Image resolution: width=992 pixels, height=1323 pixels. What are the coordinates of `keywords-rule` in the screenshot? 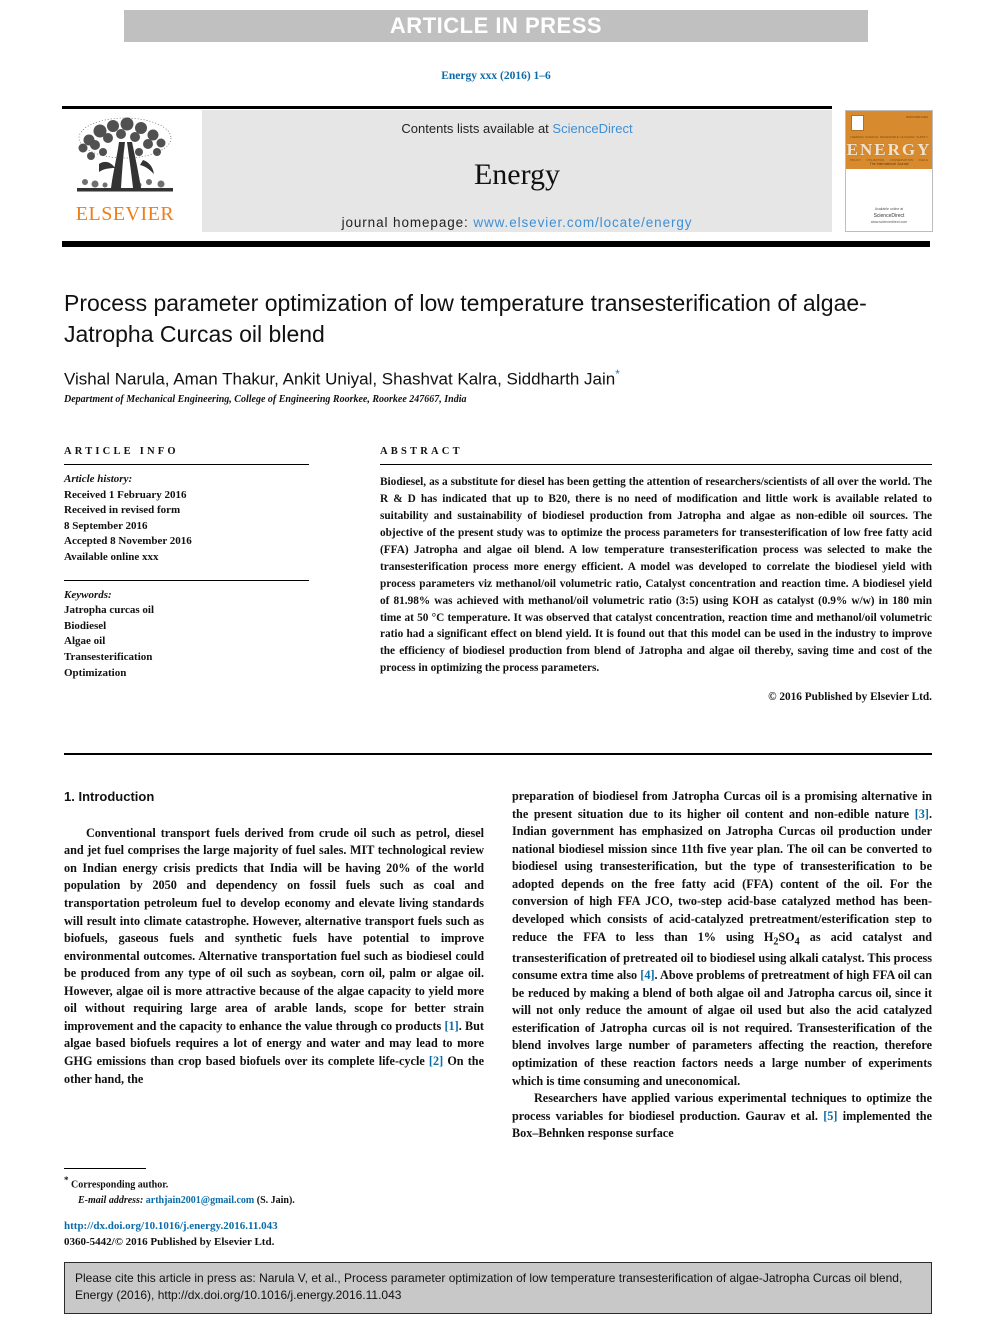 It's located at (186, 580).